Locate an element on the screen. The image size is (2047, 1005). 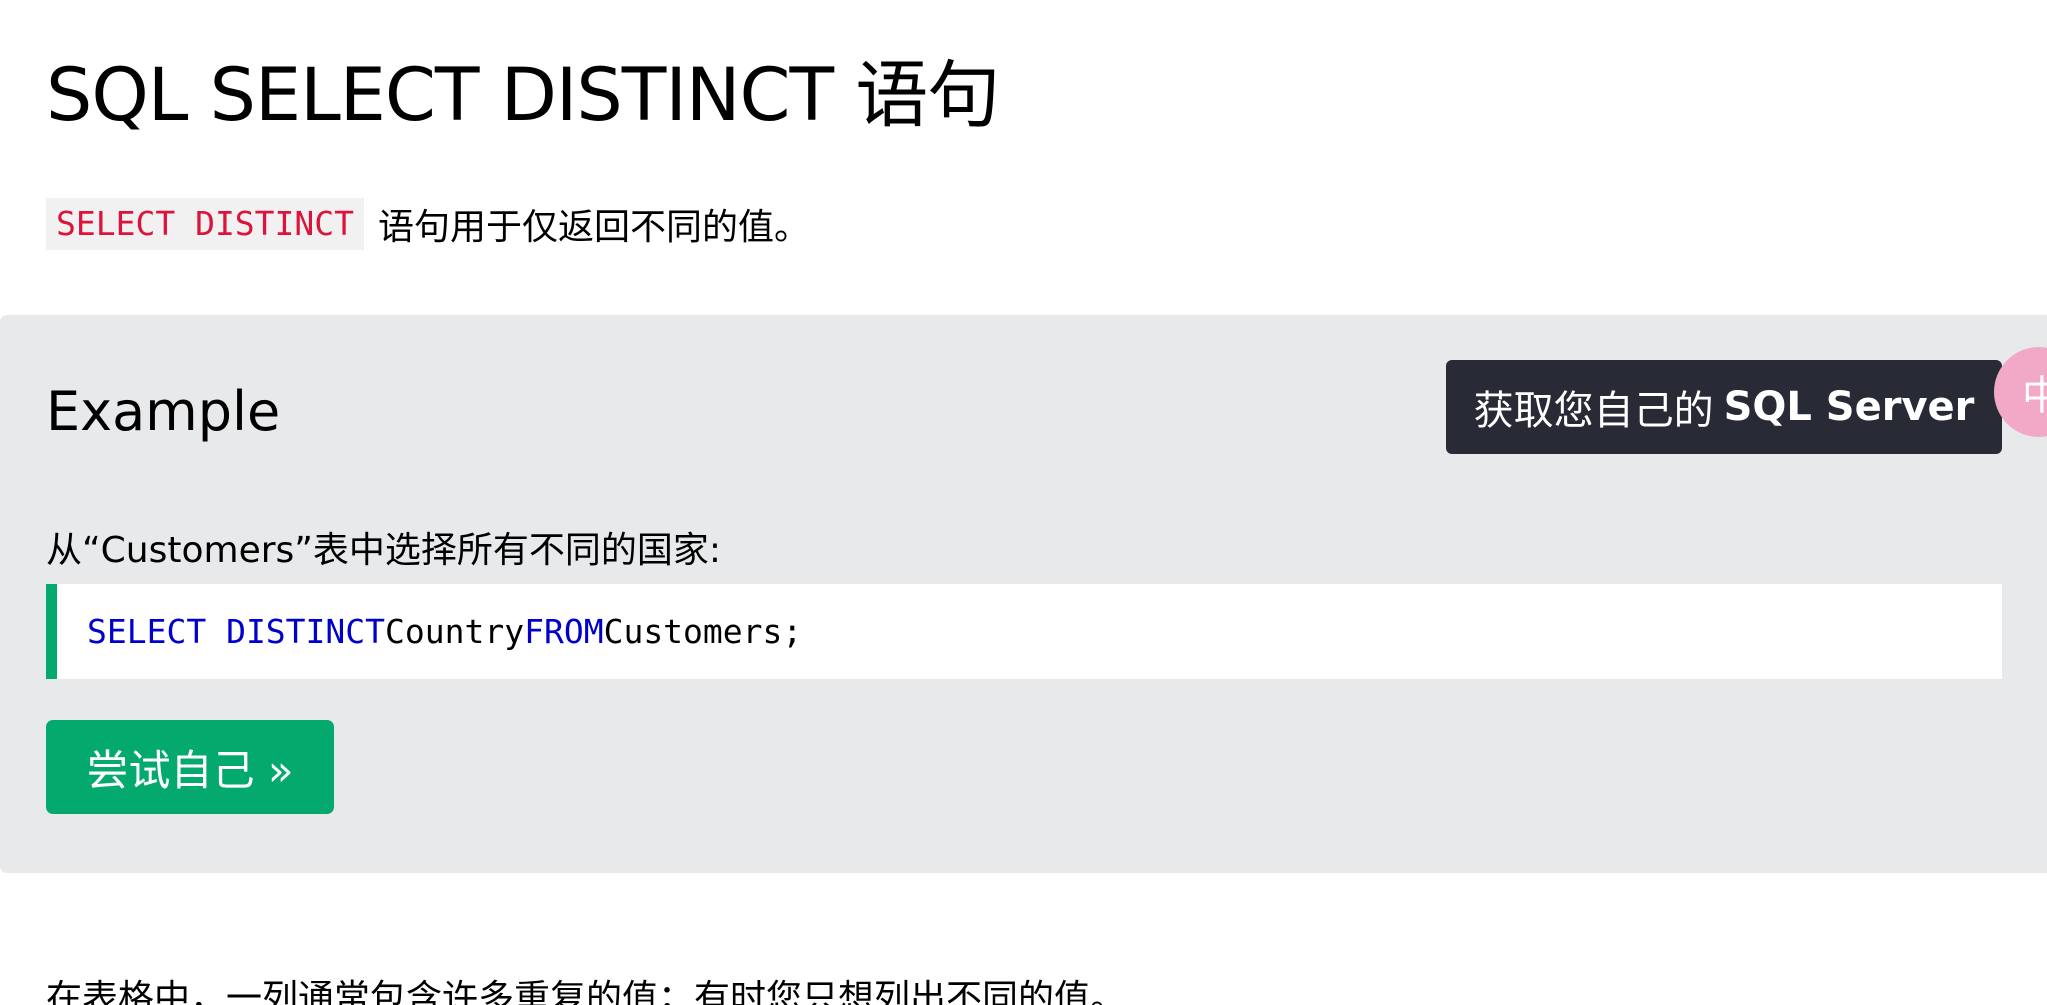
get-sql-server-button: 获取您自己的 SQL Server is located at coordinates (1724, 407).